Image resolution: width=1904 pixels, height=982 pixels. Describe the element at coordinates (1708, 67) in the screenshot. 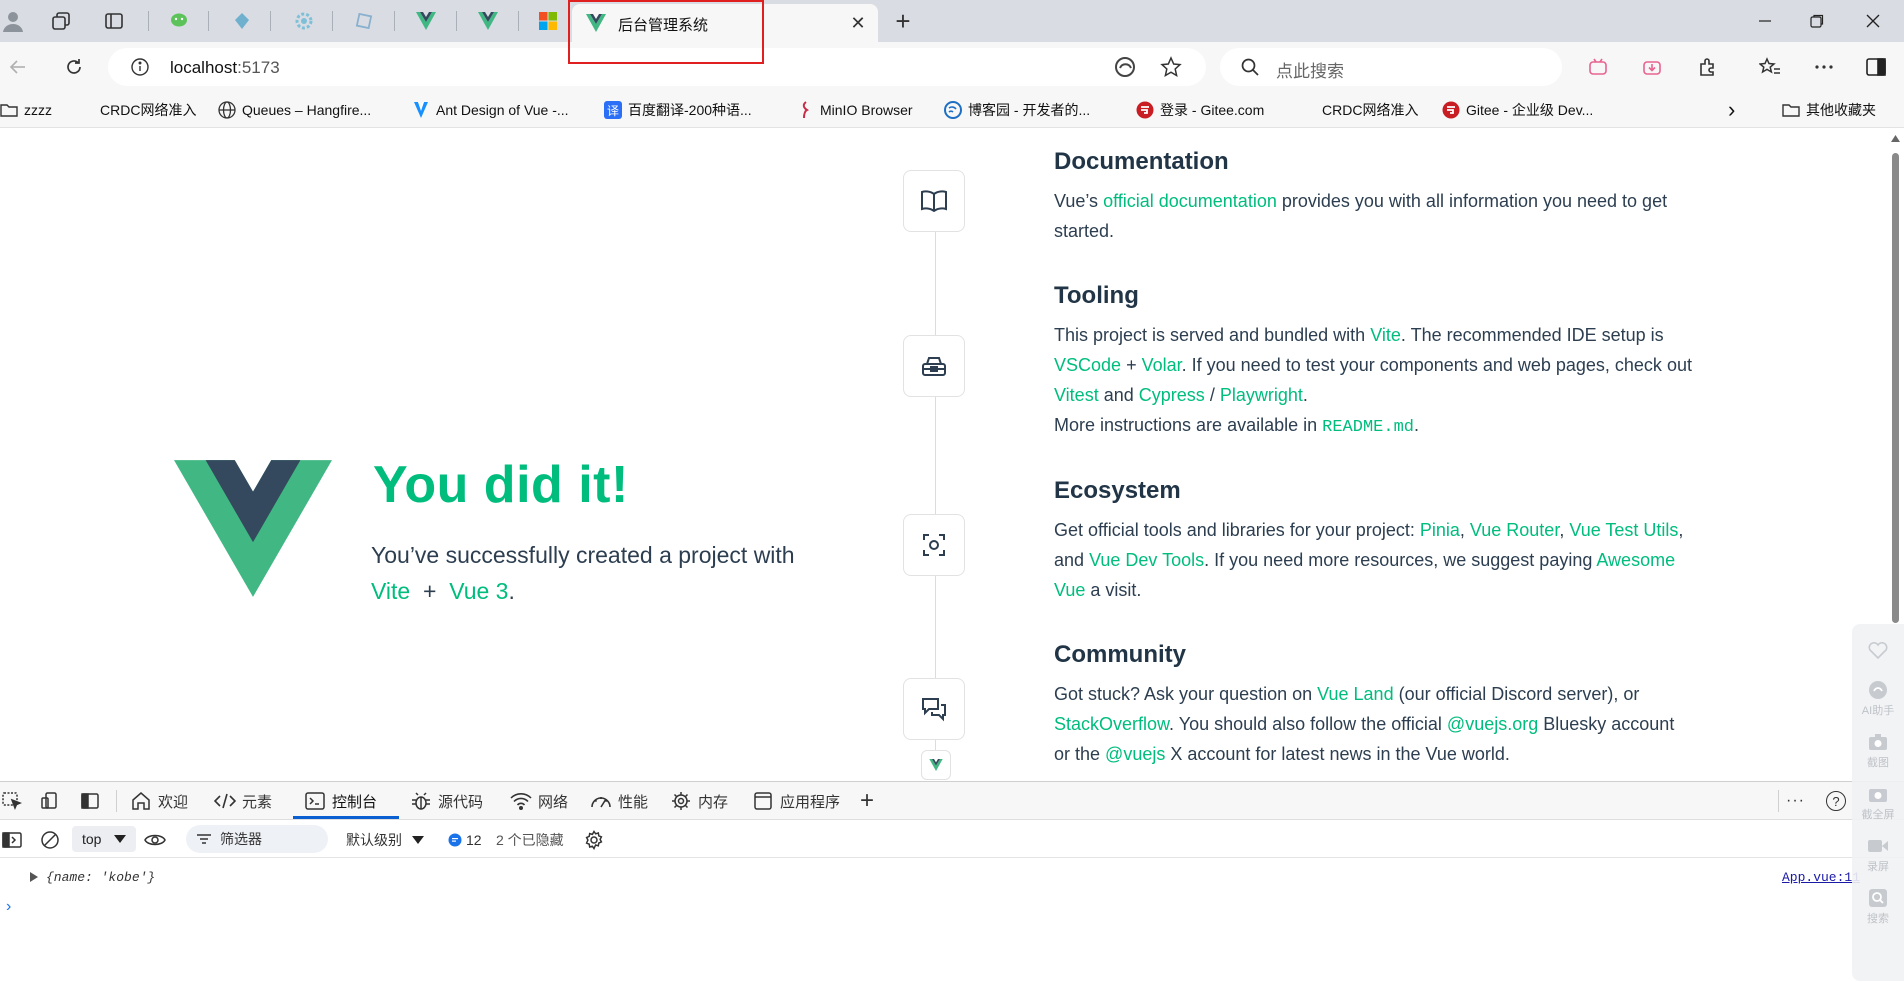

I see `extensions-puzzle-icon` at that location.